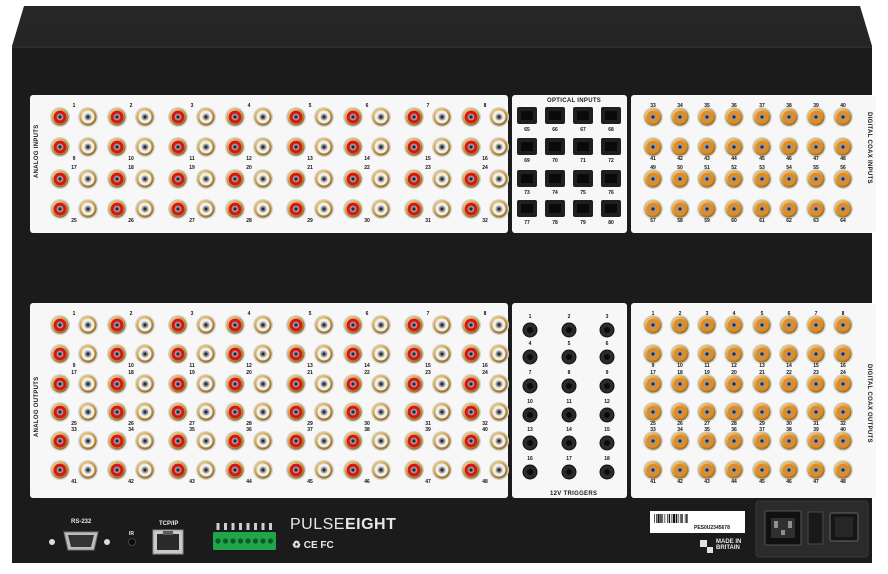 Image resolution: width=888 pixels, height=574 pixels. What do you see at coordinates (74, 159) in the screenshot?
I see `port-number: 9` at bounding box center [74, 159].